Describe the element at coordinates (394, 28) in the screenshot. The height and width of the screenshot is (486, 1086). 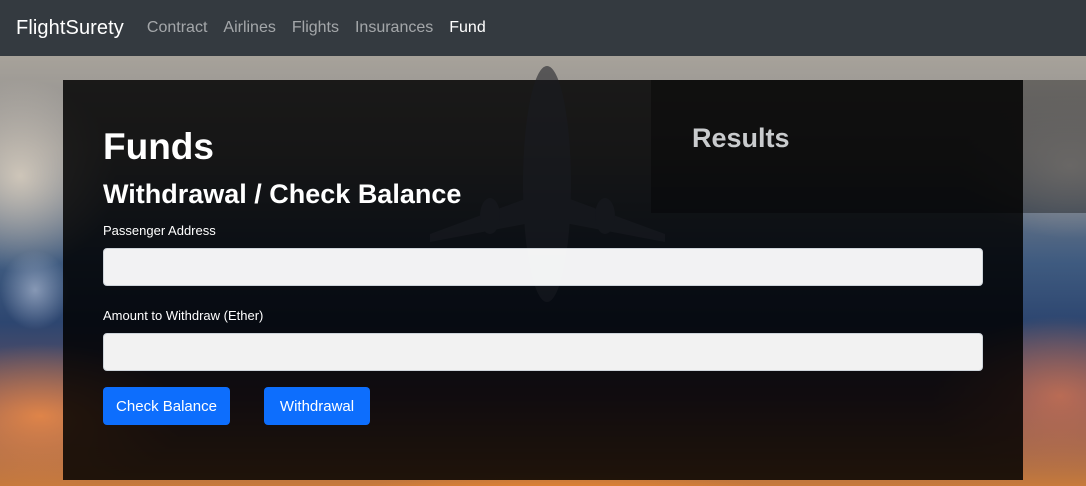
I see `nav-link-insurances: Insurances` at that location.